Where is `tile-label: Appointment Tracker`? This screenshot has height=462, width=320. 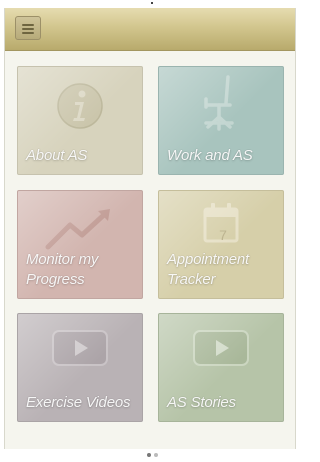
tile-label: Appointment Tracker is located at coordinates (208, 269).